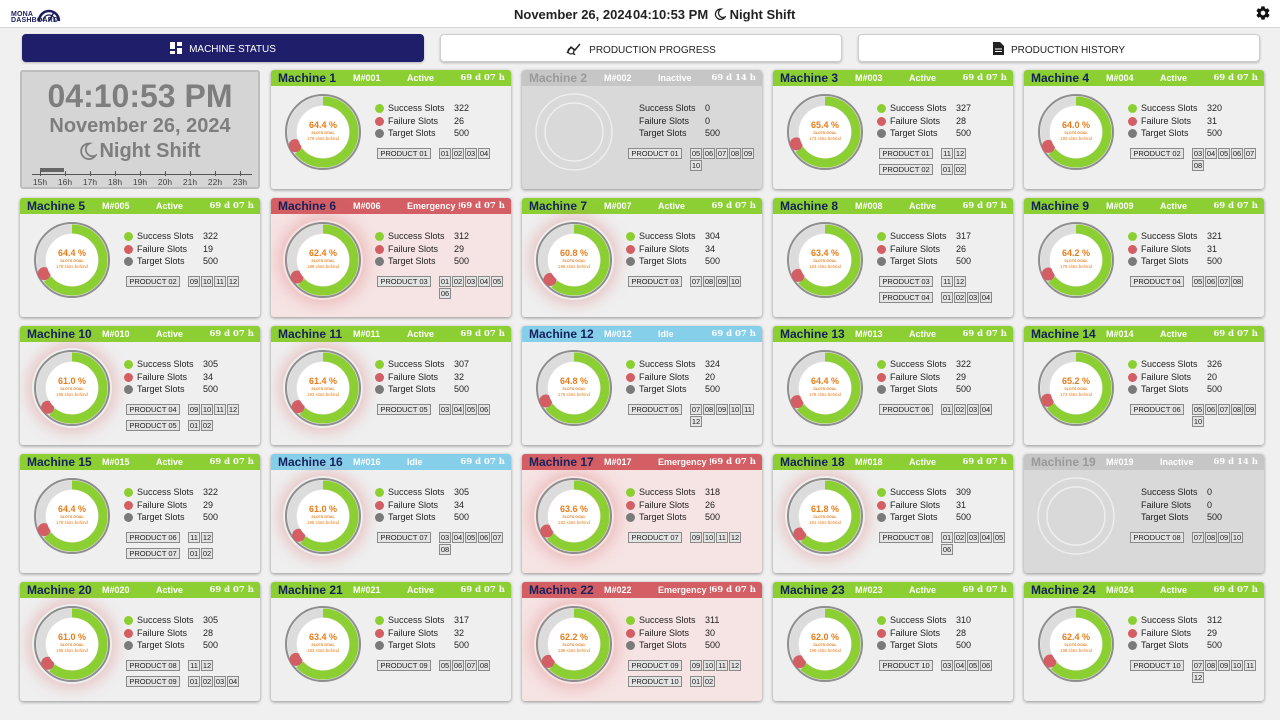 The image size is (1280, 720). Describe the element at coordinates (655, 153) in the screenshot. I see `product-name: PRODUCT 01` at that location.